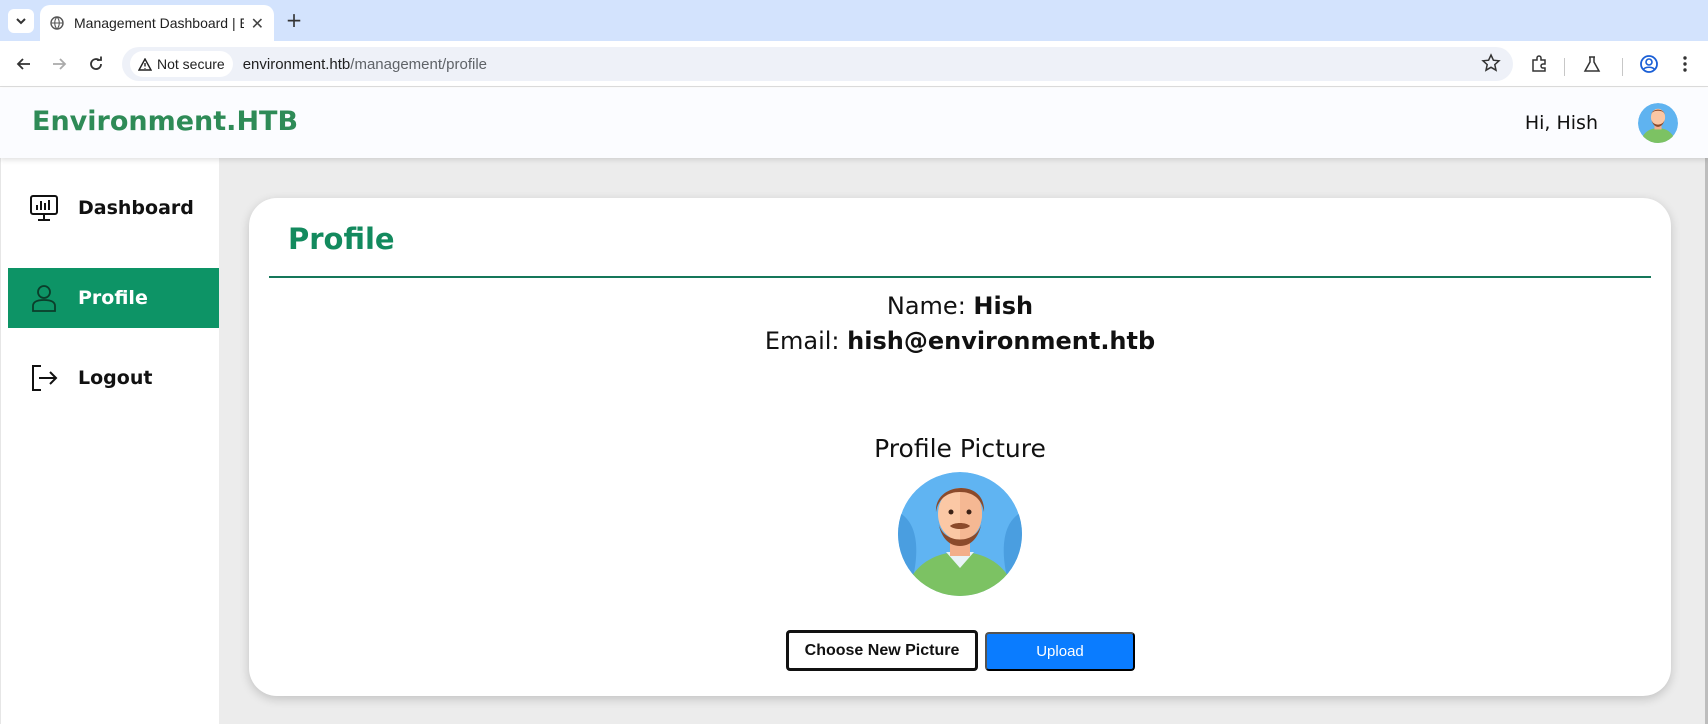  I want to click on email-row: Email: hish@environment.htb, so click(960, 341).